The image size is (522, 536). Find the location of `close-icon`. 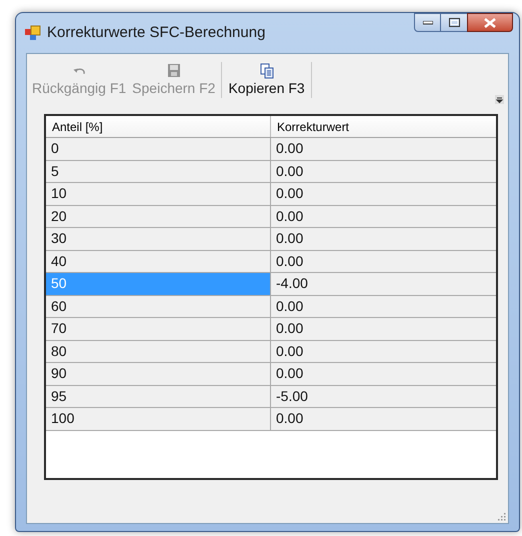

close-icon is located at coordinates (490, 23).